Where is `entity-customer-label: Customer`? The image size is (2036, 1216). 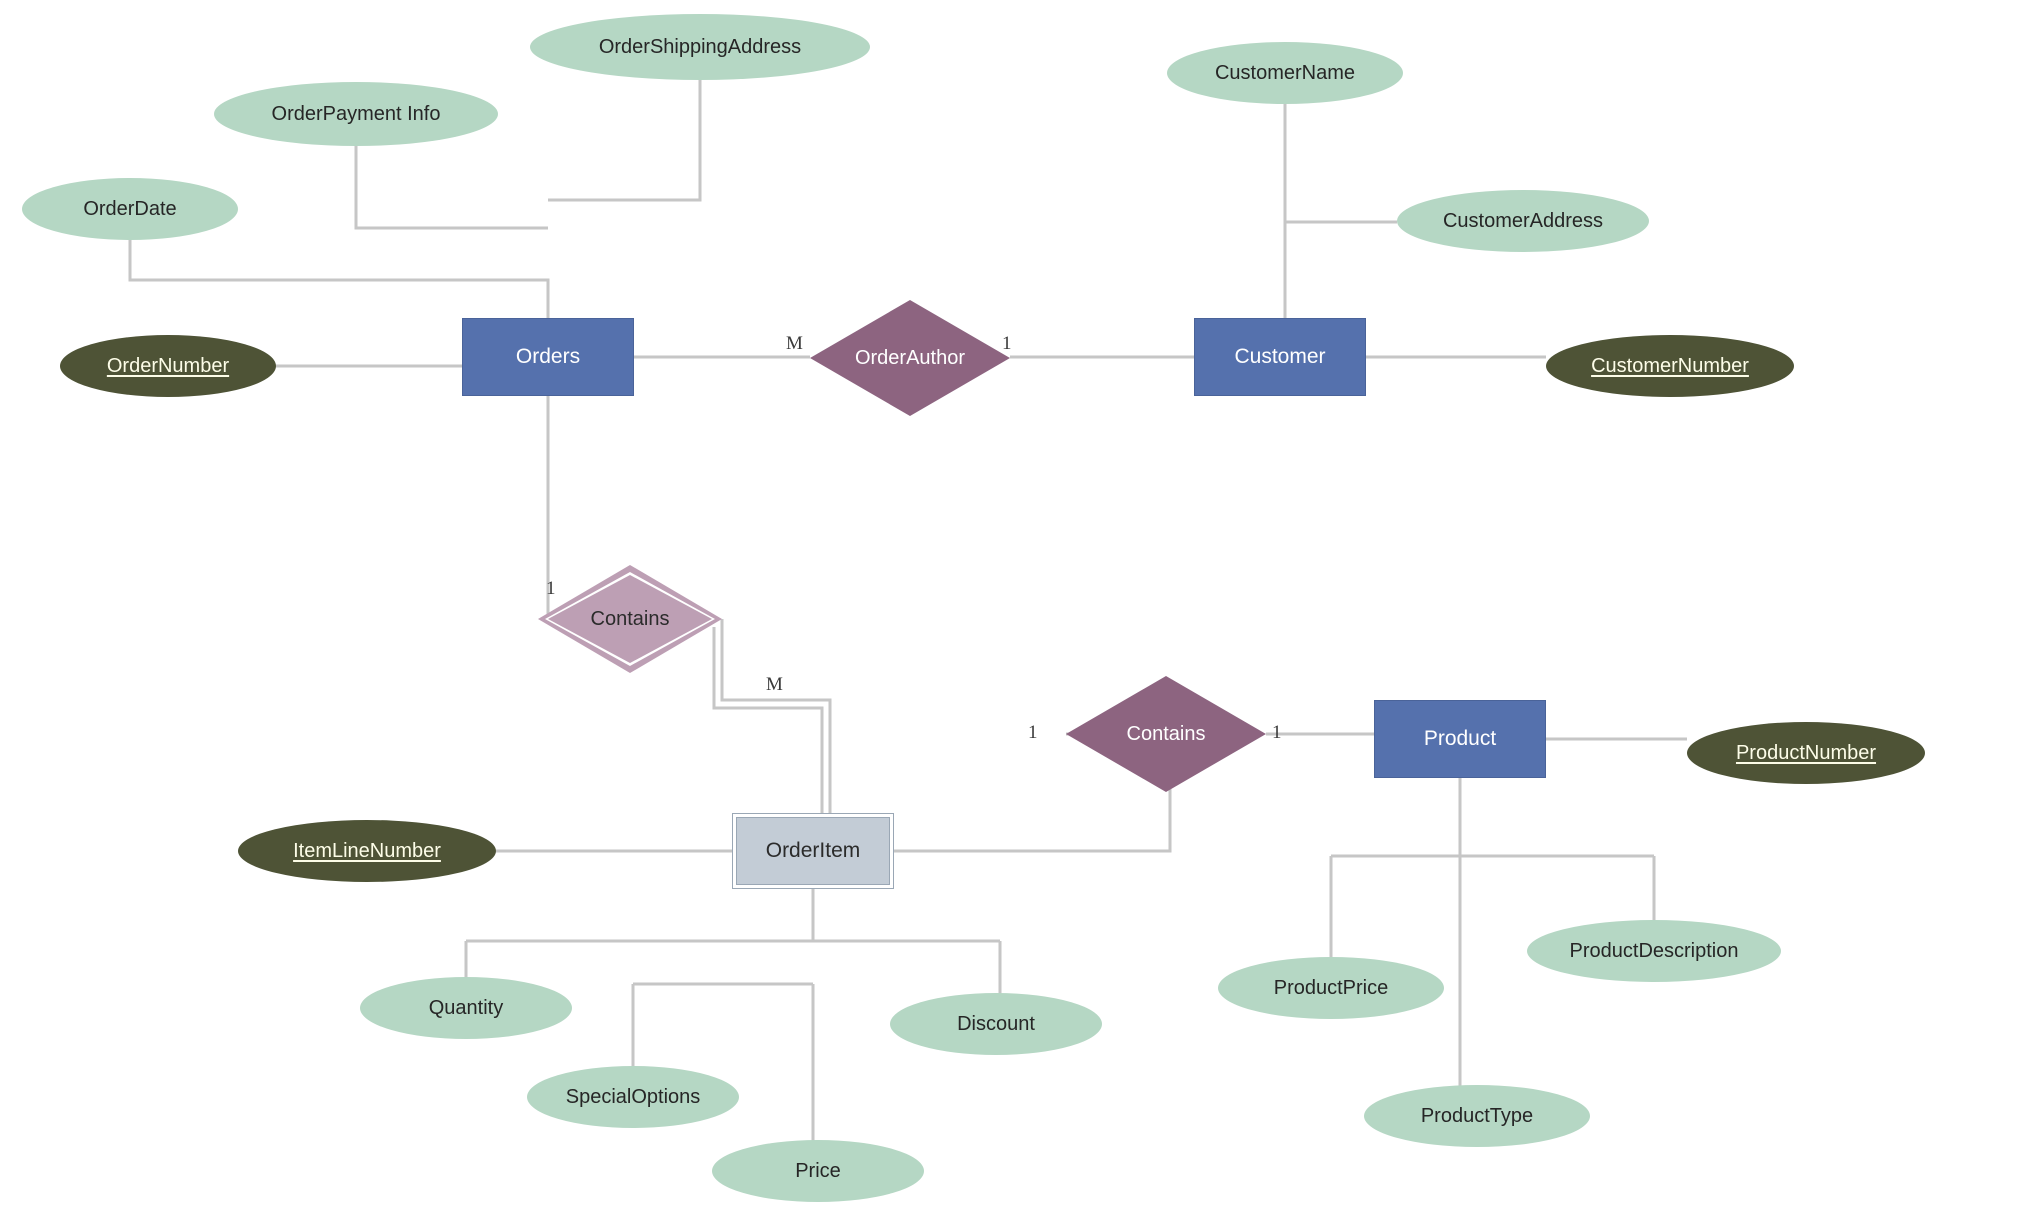
entity-customer-label: Customer is located at coordinates (1280, 357).